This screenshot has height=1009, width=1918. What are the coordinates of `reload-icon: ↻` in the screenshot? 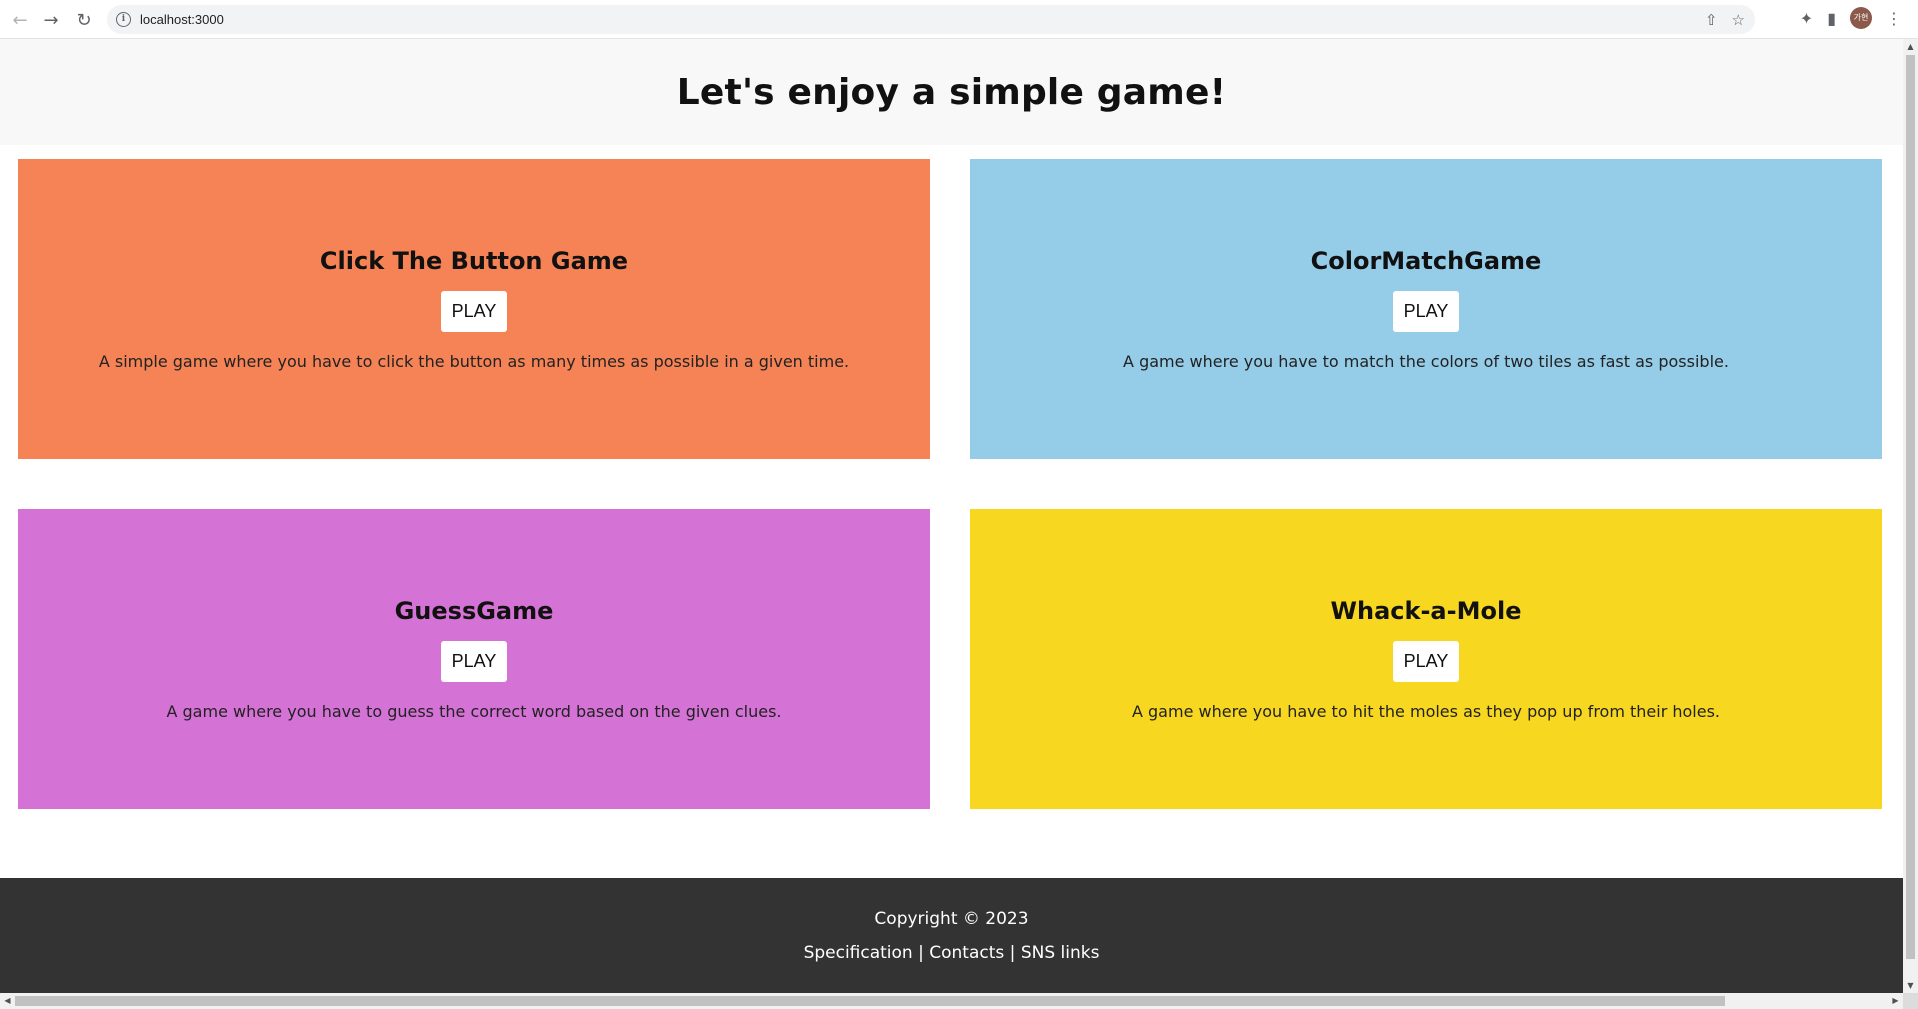 It's located at (84, 20).